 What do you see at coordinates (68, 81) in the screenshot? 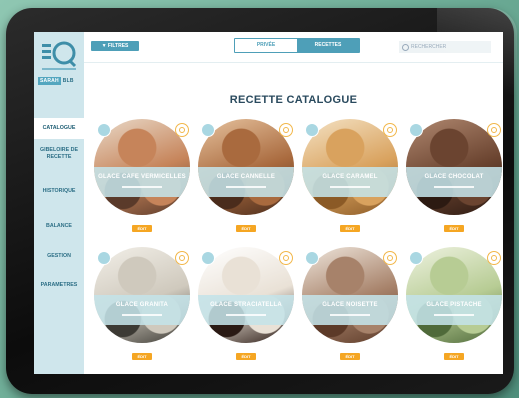
I see `user-suffix: BLB` at bounding box center [68, 81].